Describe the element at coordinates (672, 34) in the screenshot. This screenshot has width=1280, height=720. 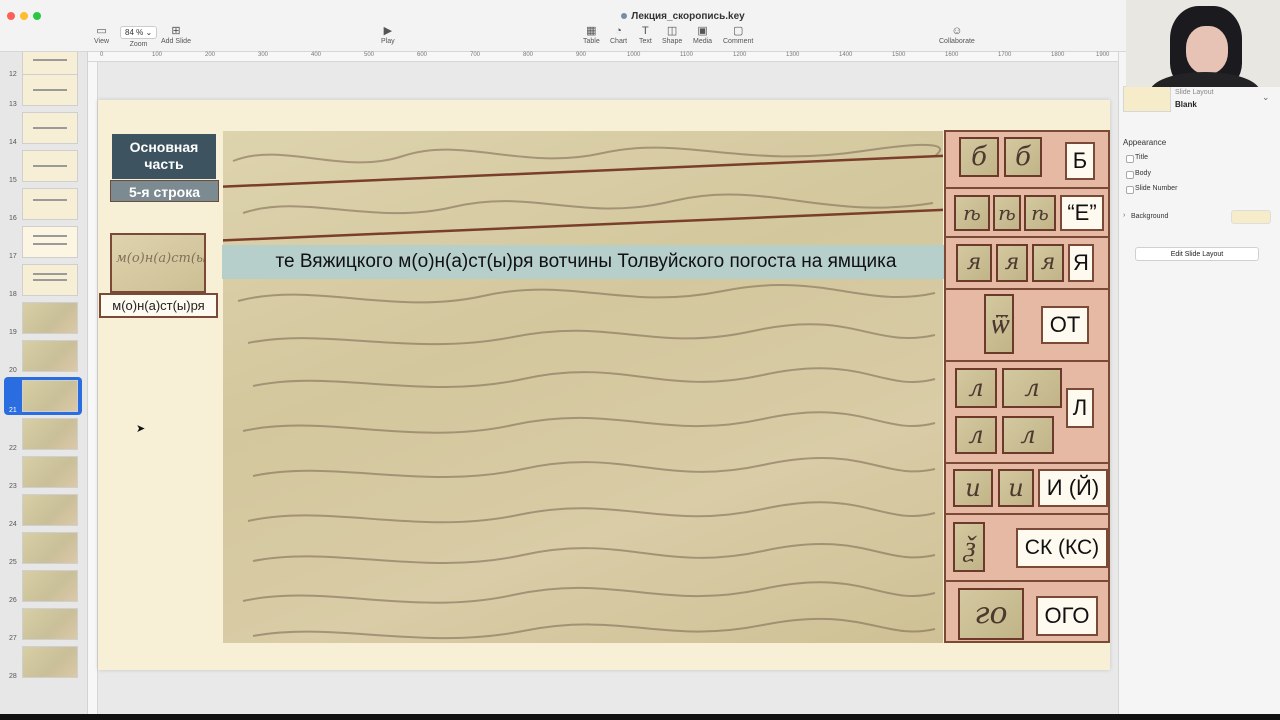
I see `shape-button: ◫ Shape` at that location.